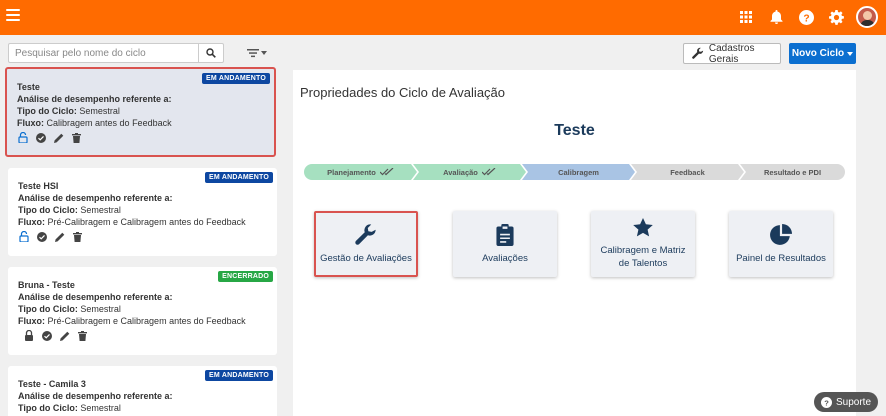 This screenshot has height=416, width=886. I want to click on avaliacoes-tile: Avaliações, so click(505, 244).